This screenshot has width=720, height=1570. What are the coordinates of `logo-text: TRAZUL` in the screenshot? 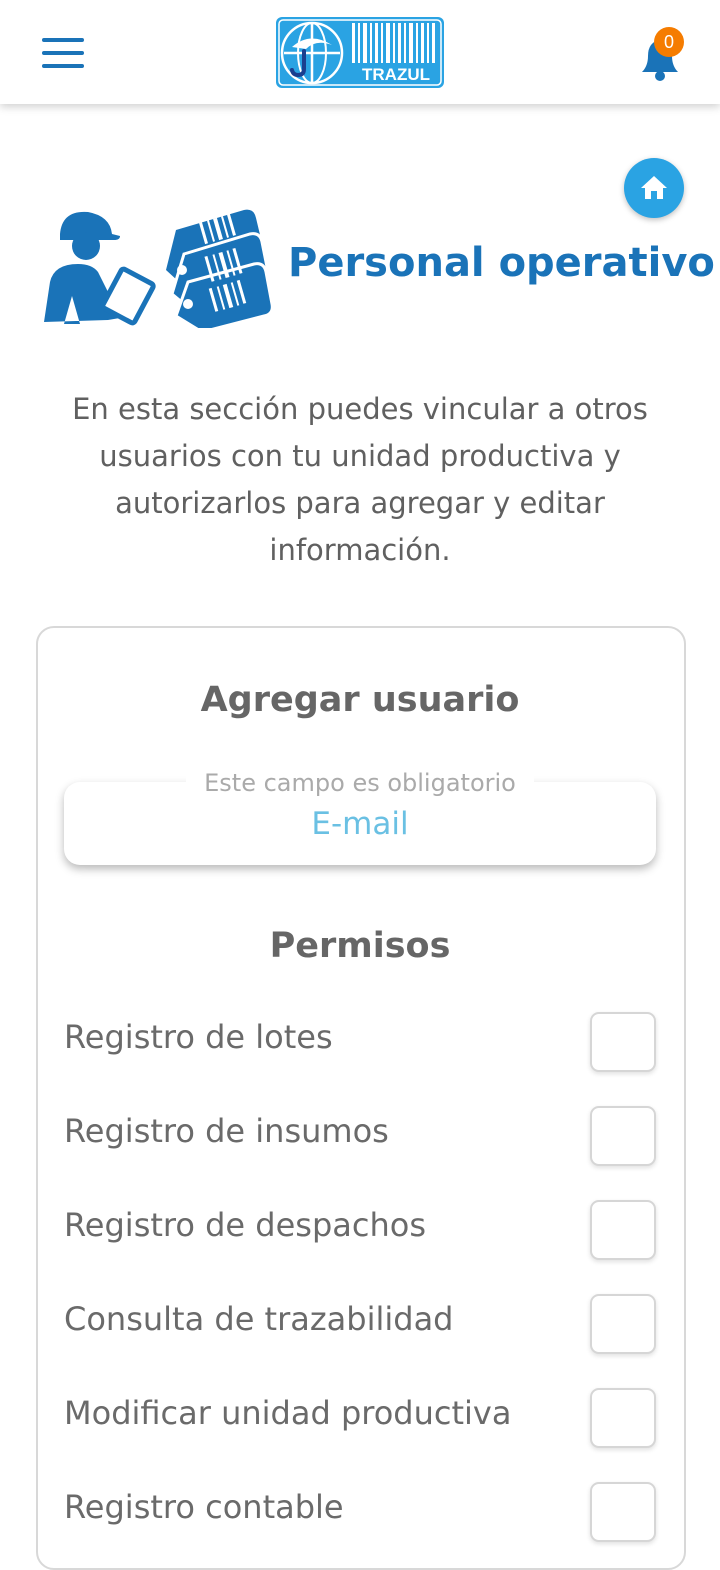 It's located at (396, 74).